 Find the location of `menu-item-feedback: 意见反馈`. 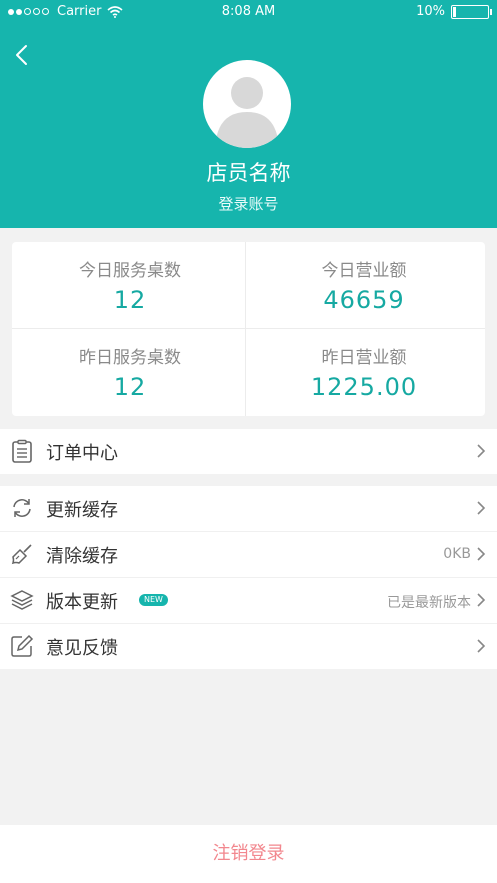

menu-item-feedback: 意见反馈 is located at coordinates (248, 646).